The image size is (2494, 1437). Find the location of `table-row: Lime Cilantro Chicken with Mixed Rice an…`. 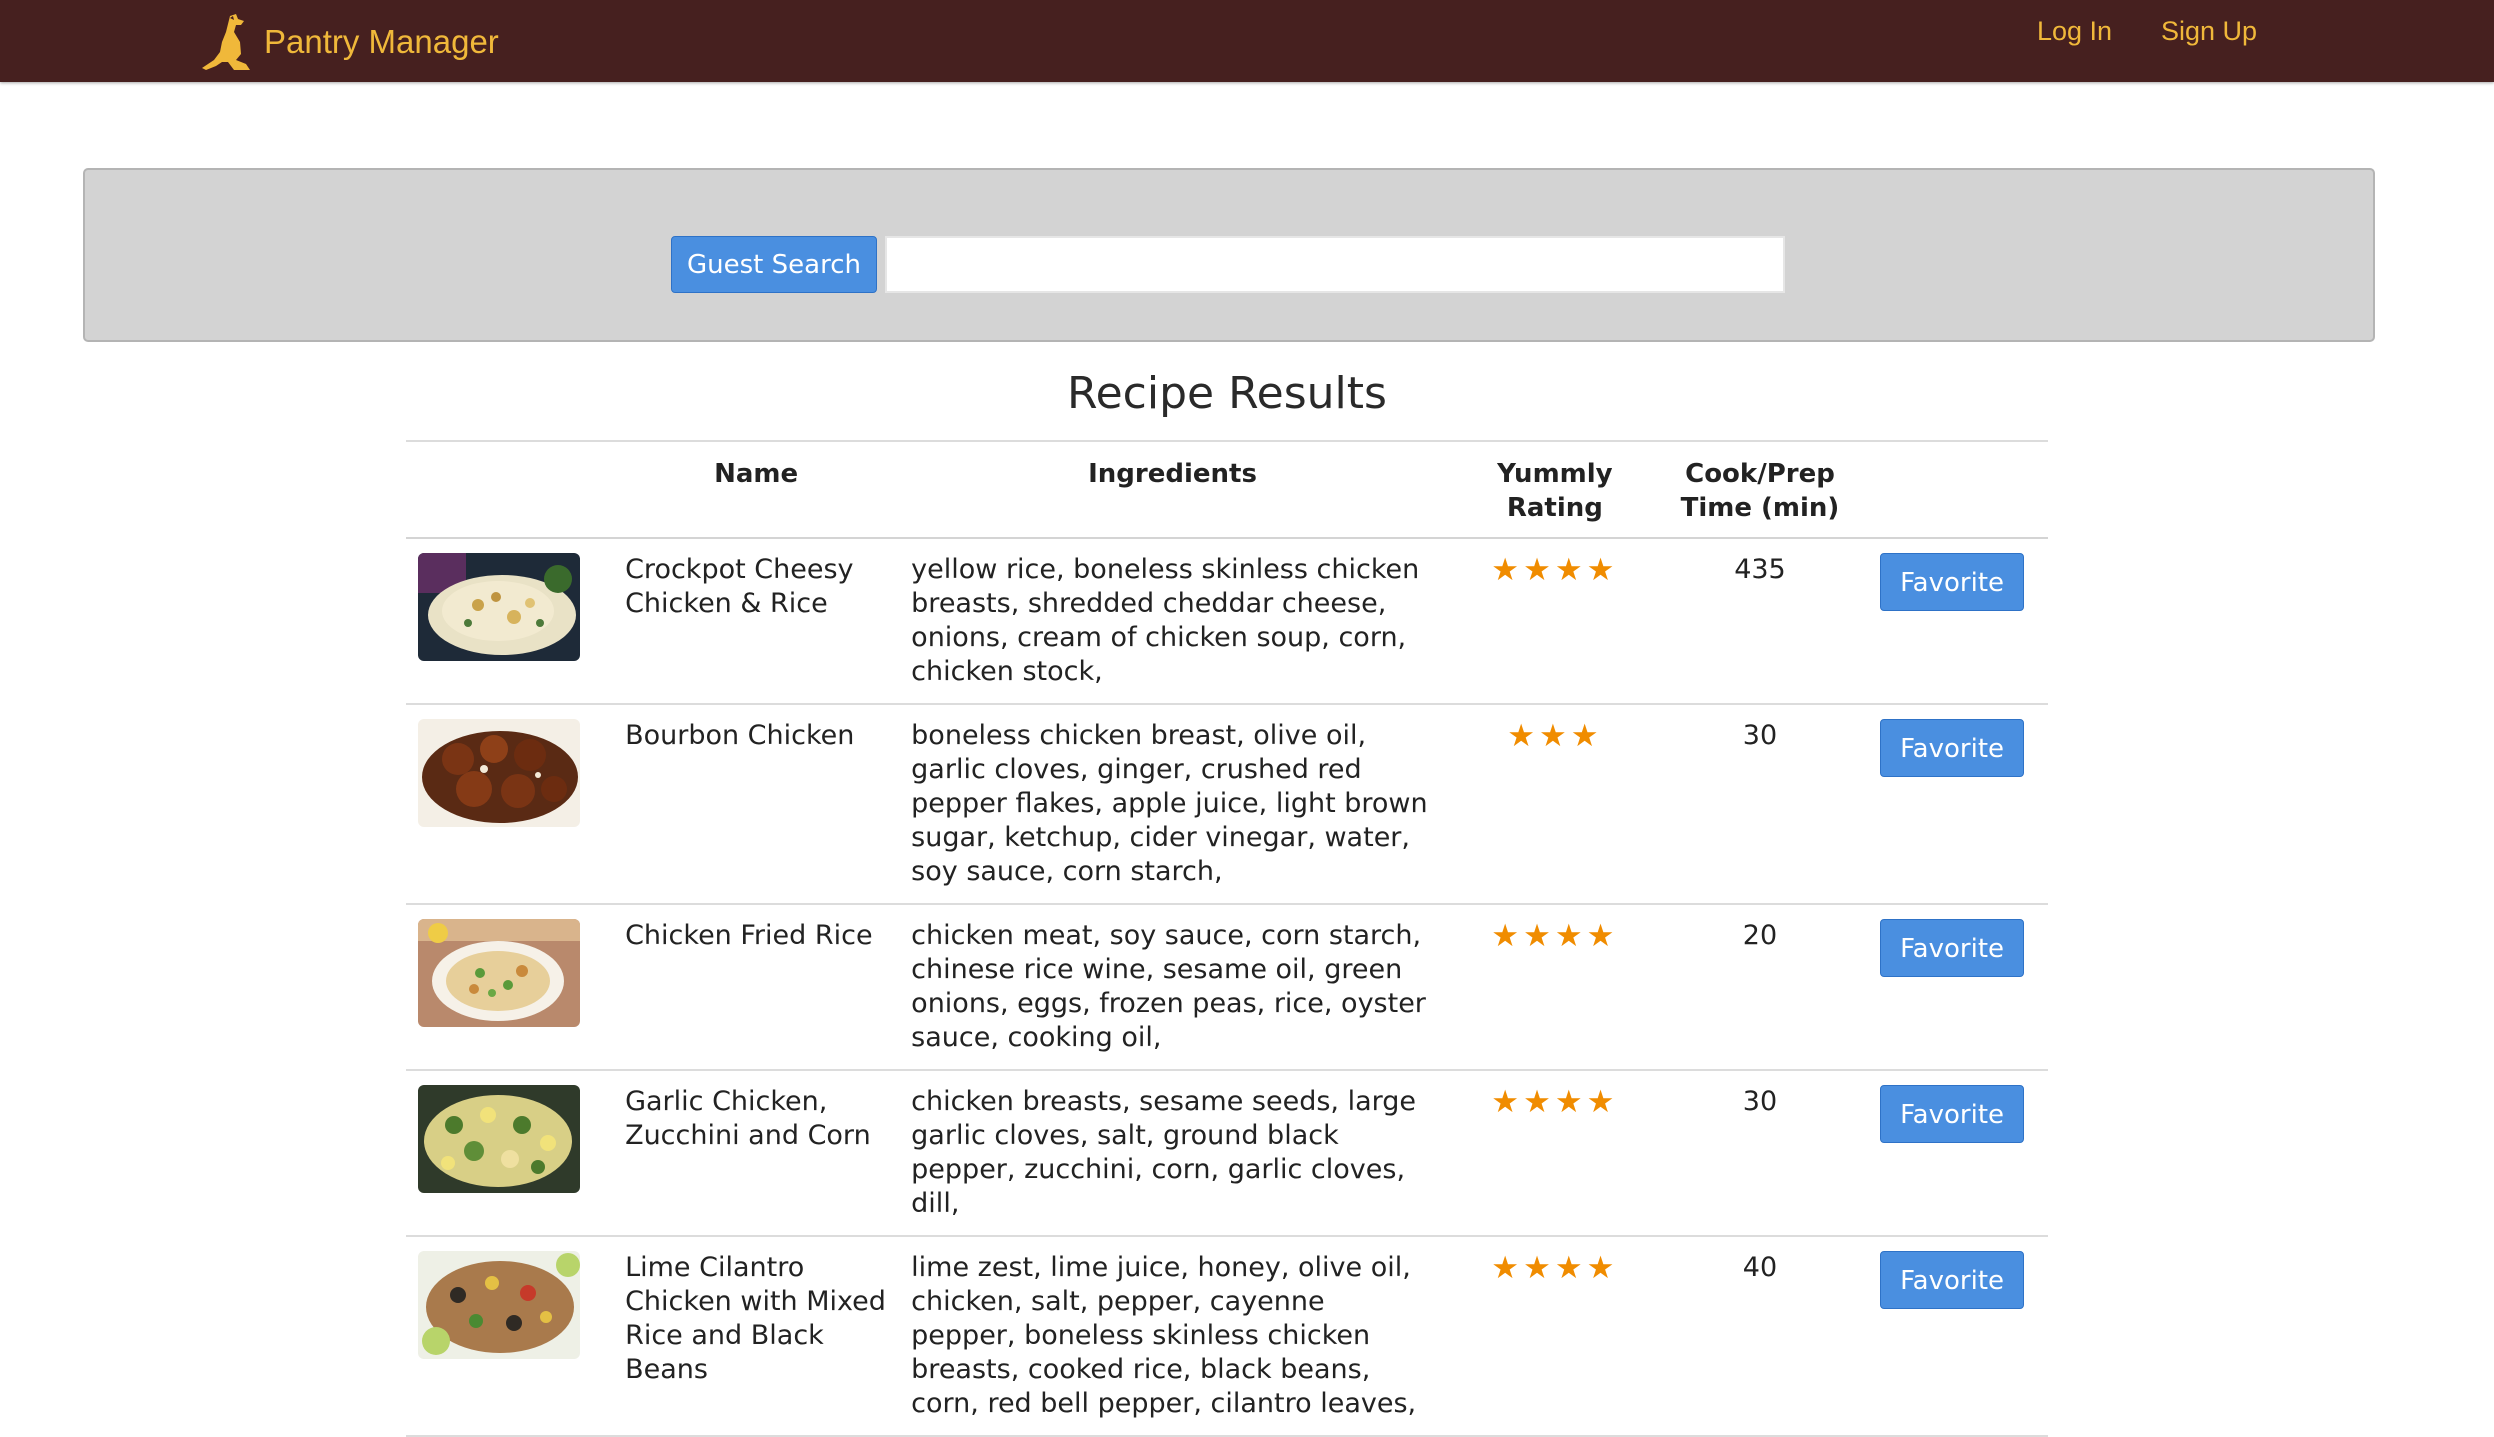

table-row: Lime Cilantro Chicken with Mixed Rice an… is located at coordinates (1227, 1336).